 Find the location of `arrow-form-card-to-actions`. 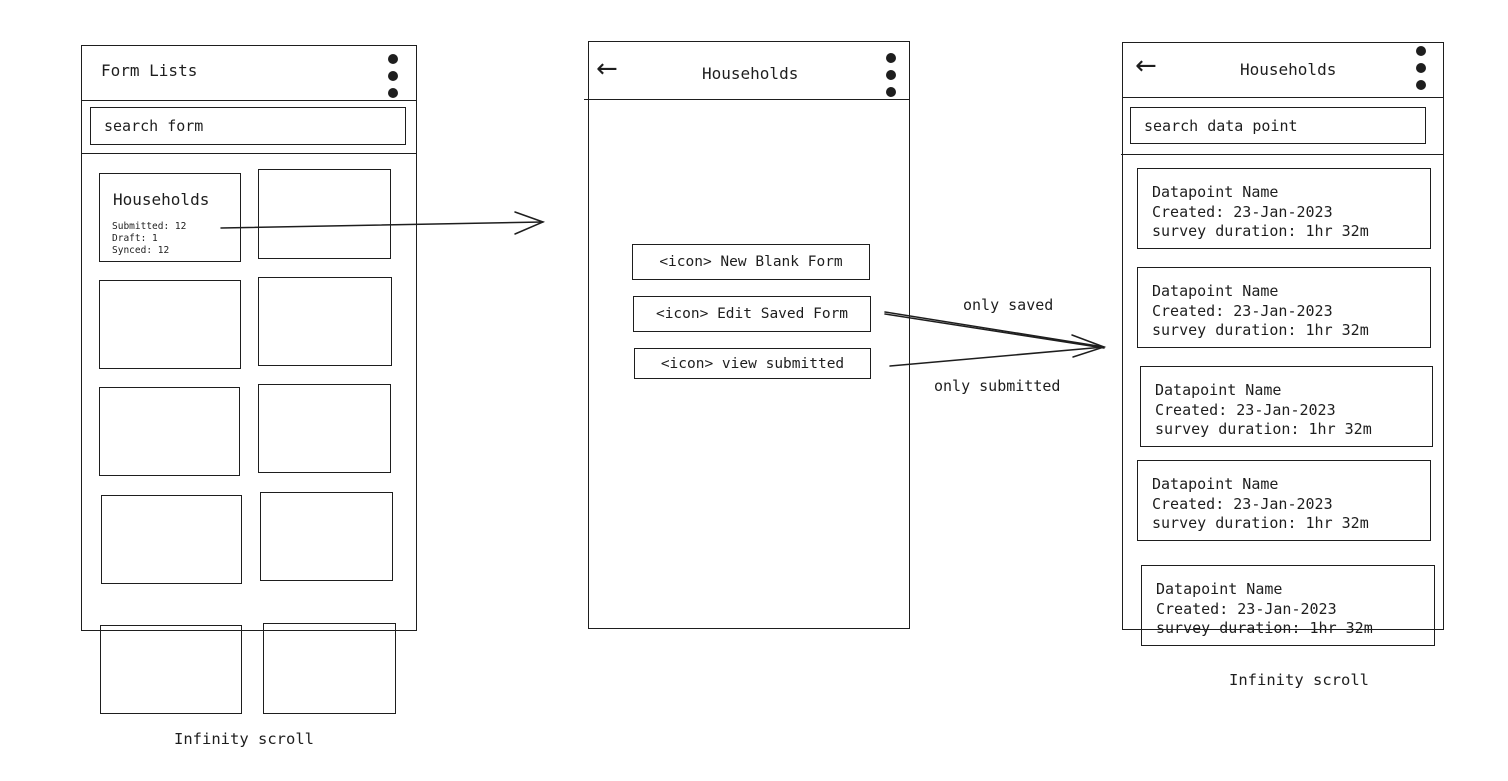

arrow-form-card-to-actions is located at coordinates (383, 223).